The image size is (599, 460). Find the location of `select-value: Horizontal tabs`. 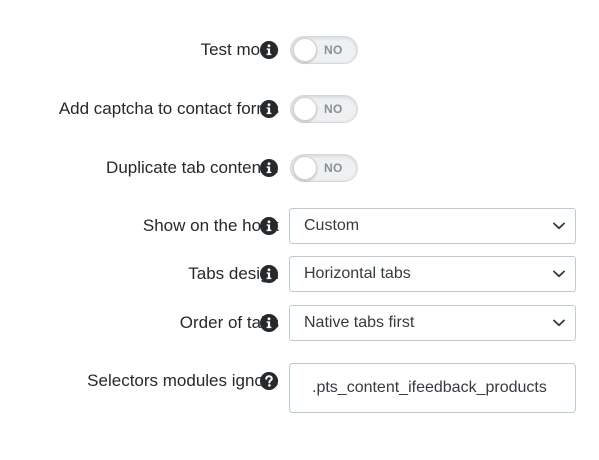

select-value: Horizontal tabs is located at coordinates (357, 273).